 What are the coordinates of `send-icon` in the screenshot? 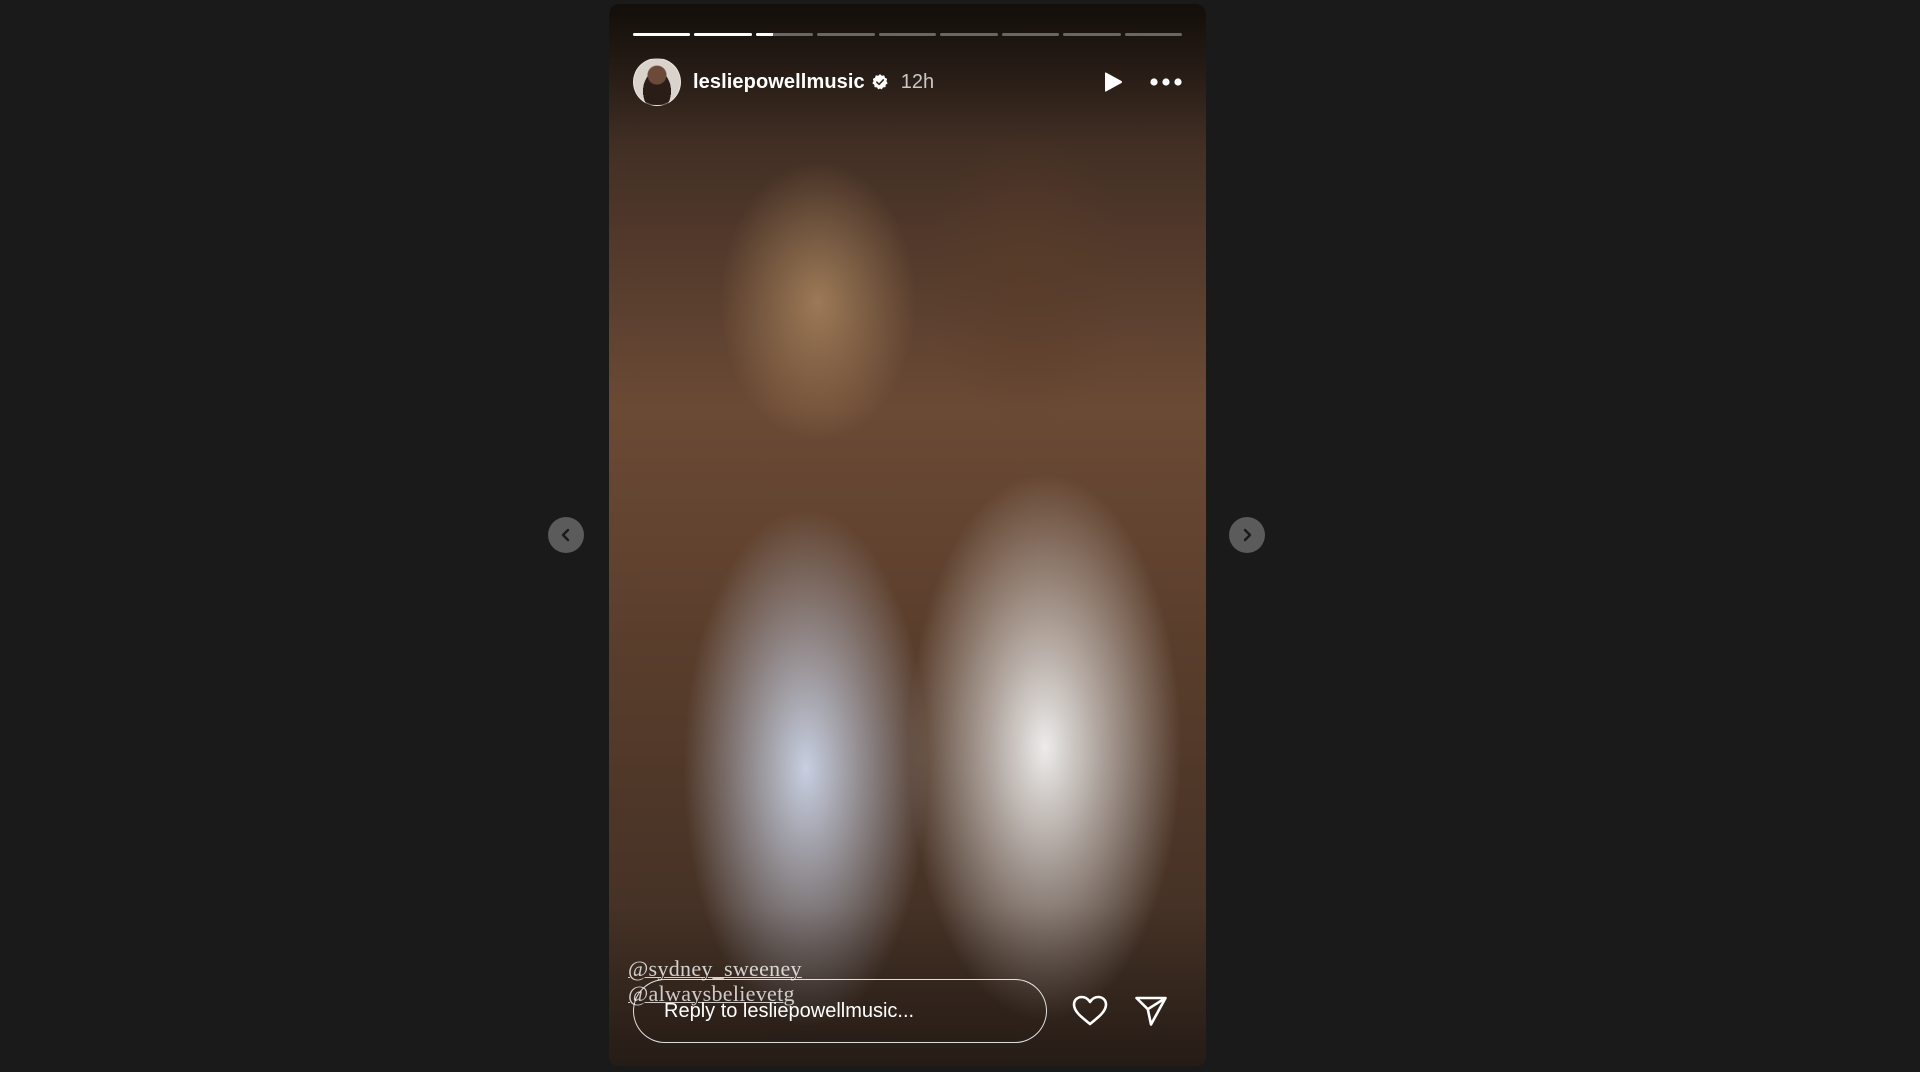 It's located at (1151, 1011).